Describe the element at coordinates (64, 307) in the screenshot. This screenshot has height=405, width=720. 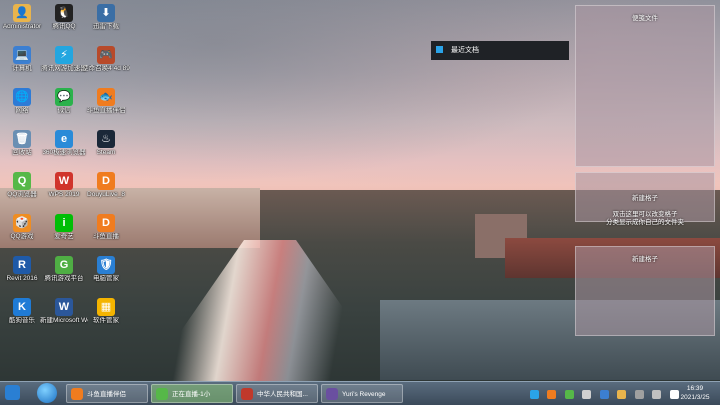
I see `word-icon: W` at that location.